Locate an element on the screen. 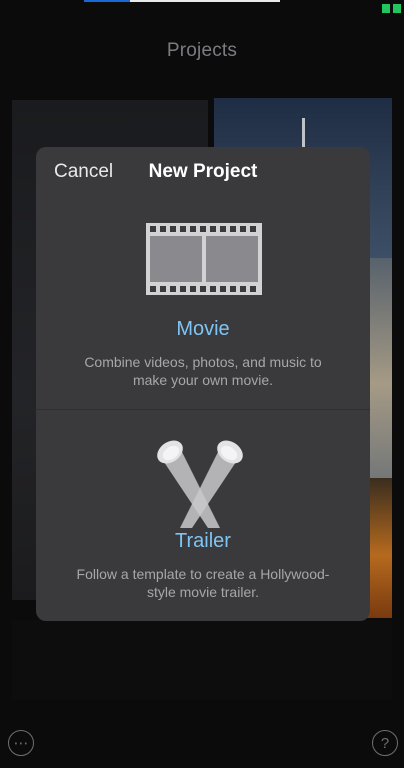 The height and width of the screenshot is (768, 404). modal-title: New Project is located at coordinates (203, 171).